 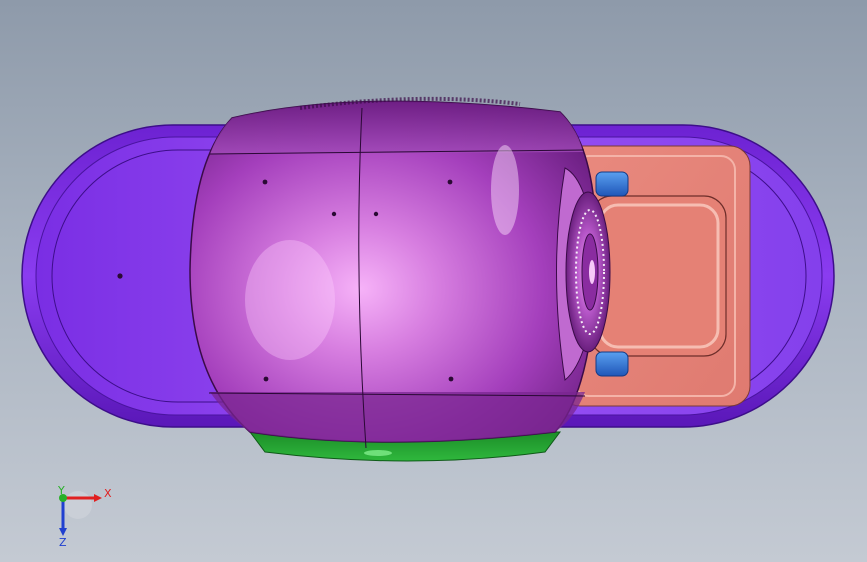 What do you see at coordinates (98, 498) in the screenshot?
I see `x-arrowhead-icon` at bounding box center [98, 498].